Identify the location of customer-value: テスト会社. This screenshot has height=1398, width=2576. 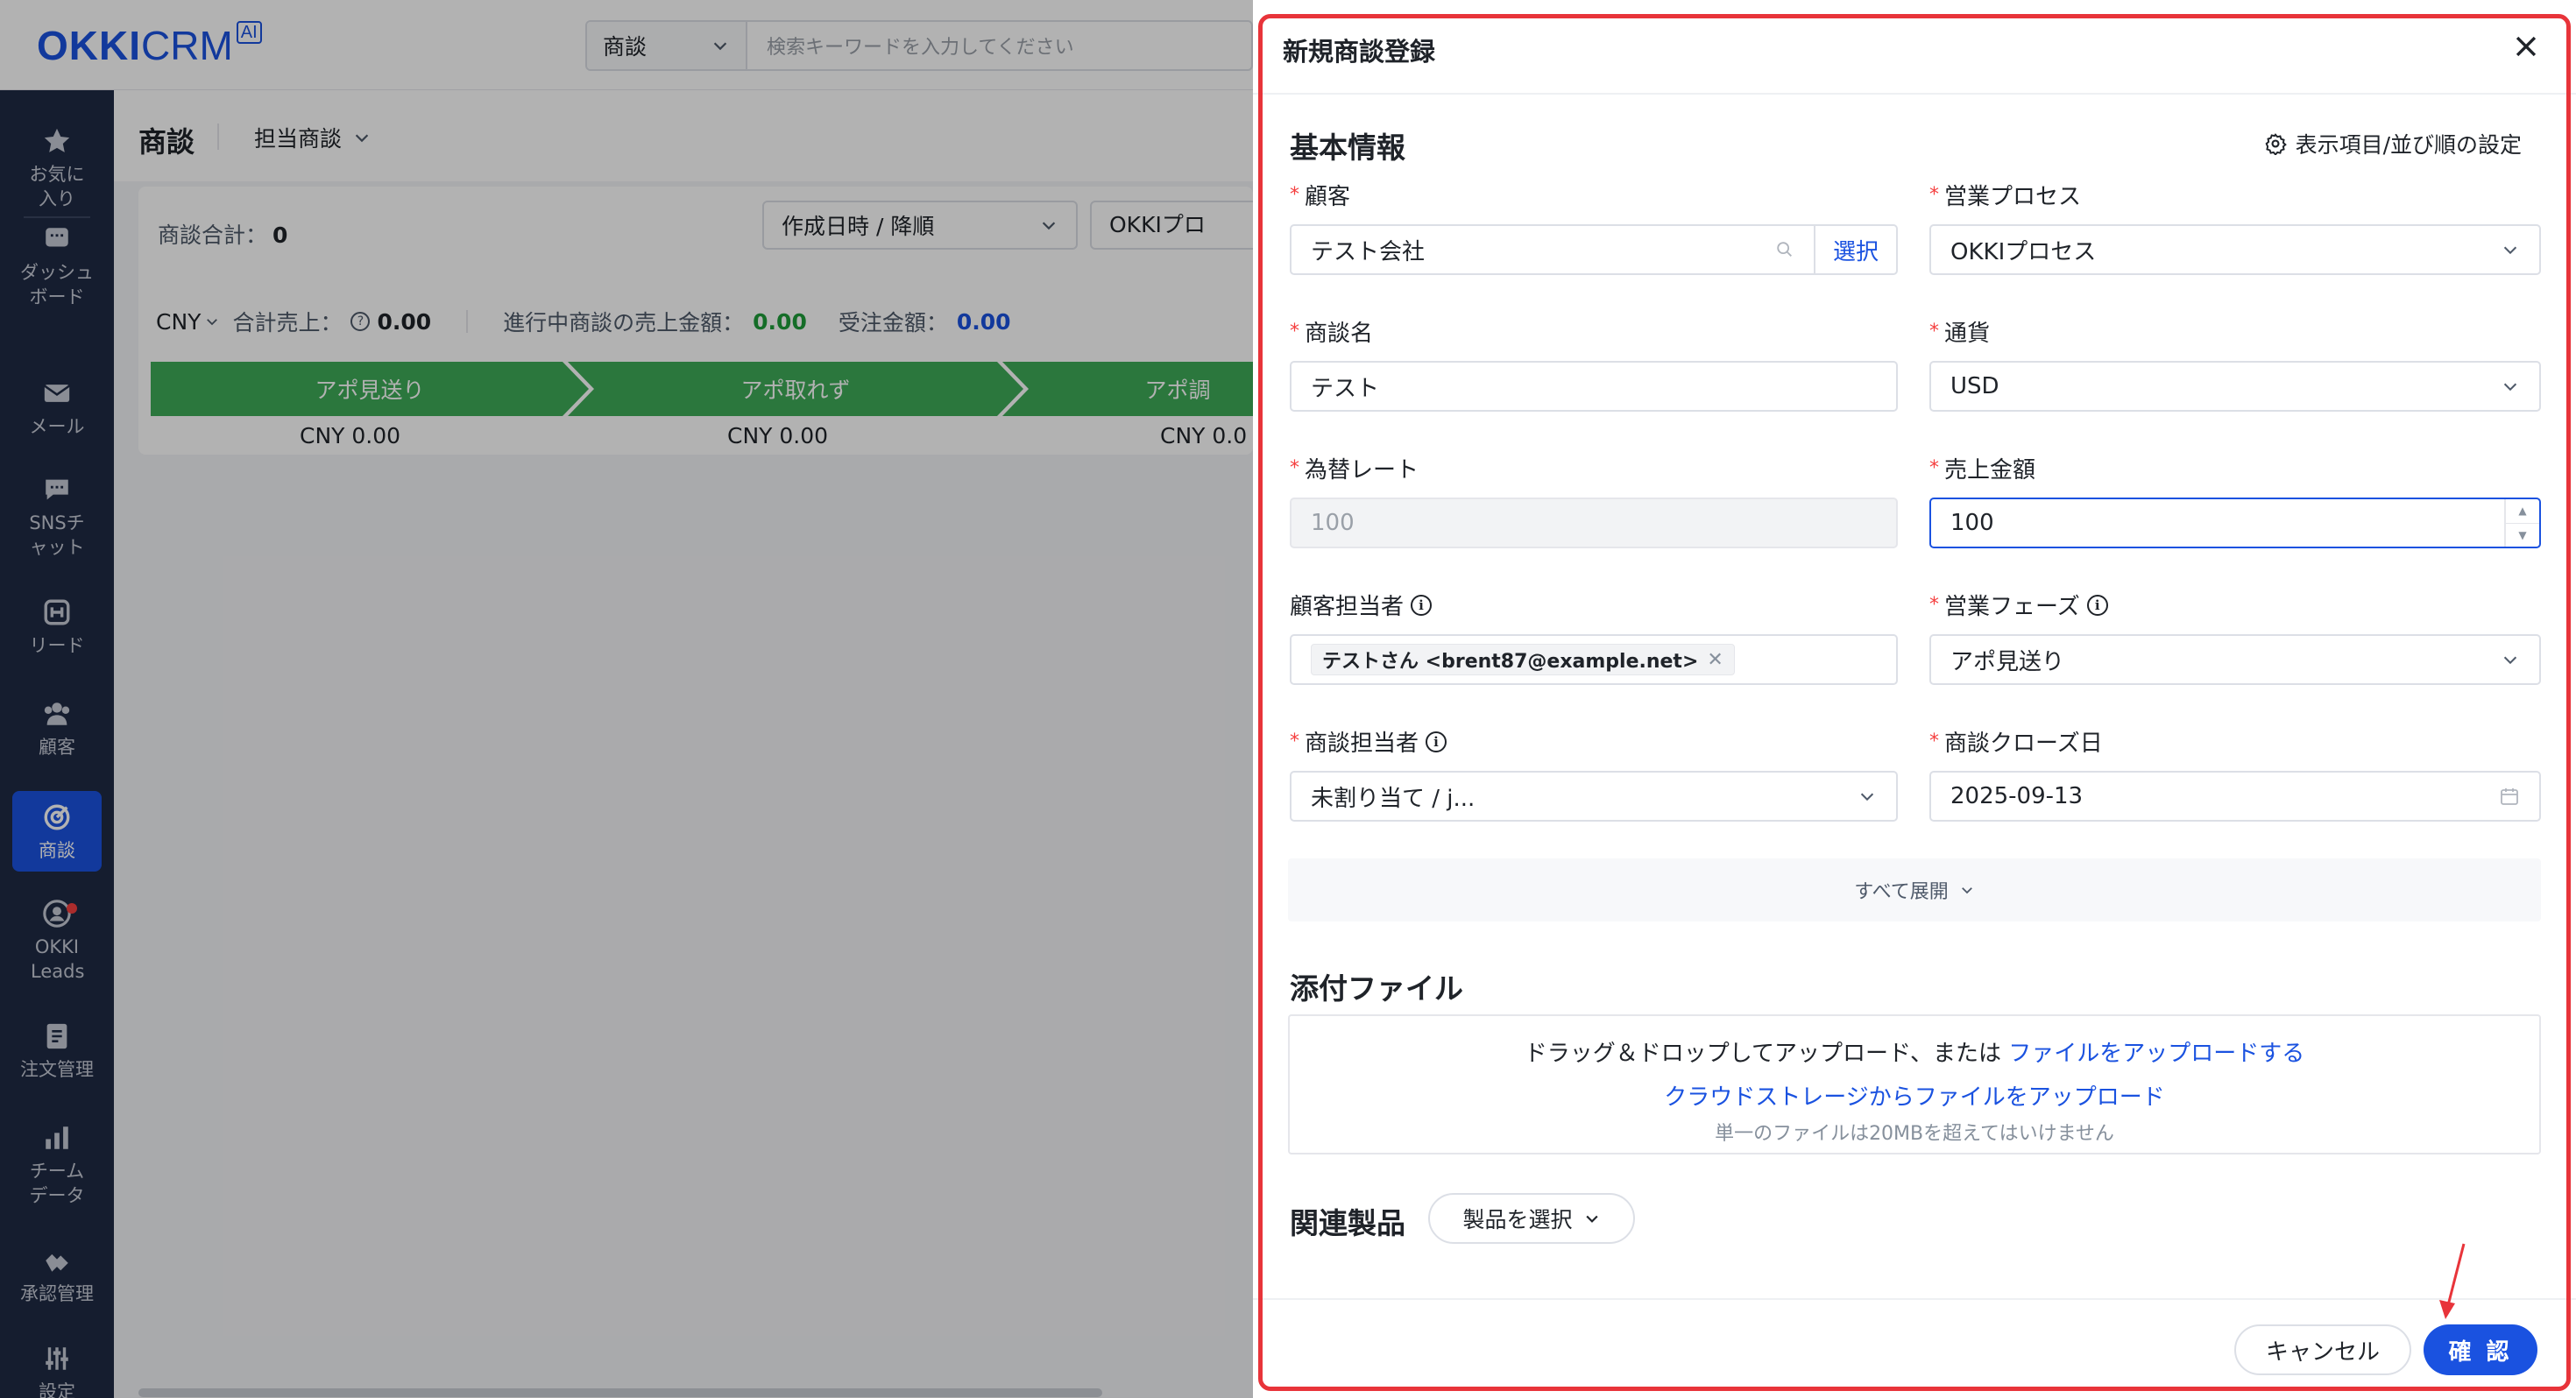
(1368, 251).